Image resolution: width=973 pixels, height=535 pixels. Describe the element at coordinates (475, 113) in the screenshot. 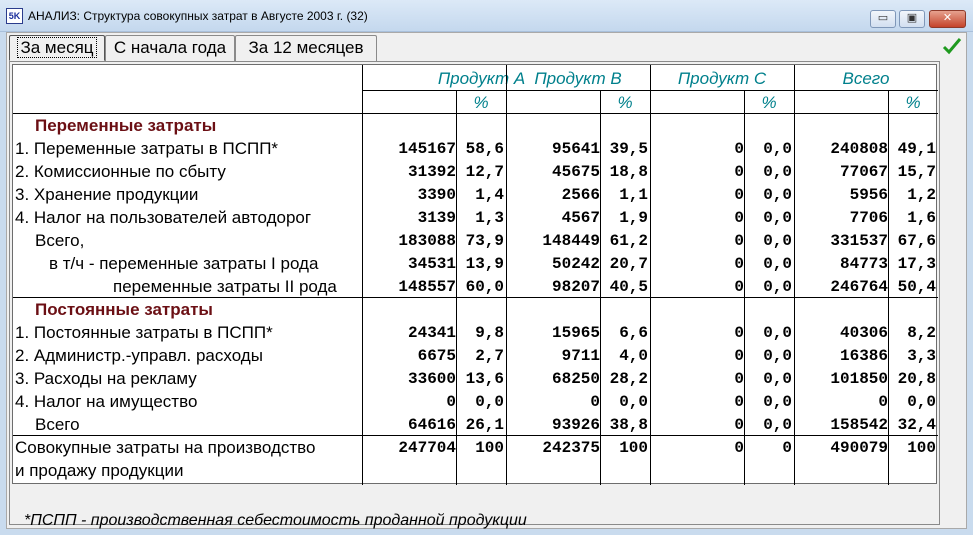

I see `header-bottom-line` at that location.